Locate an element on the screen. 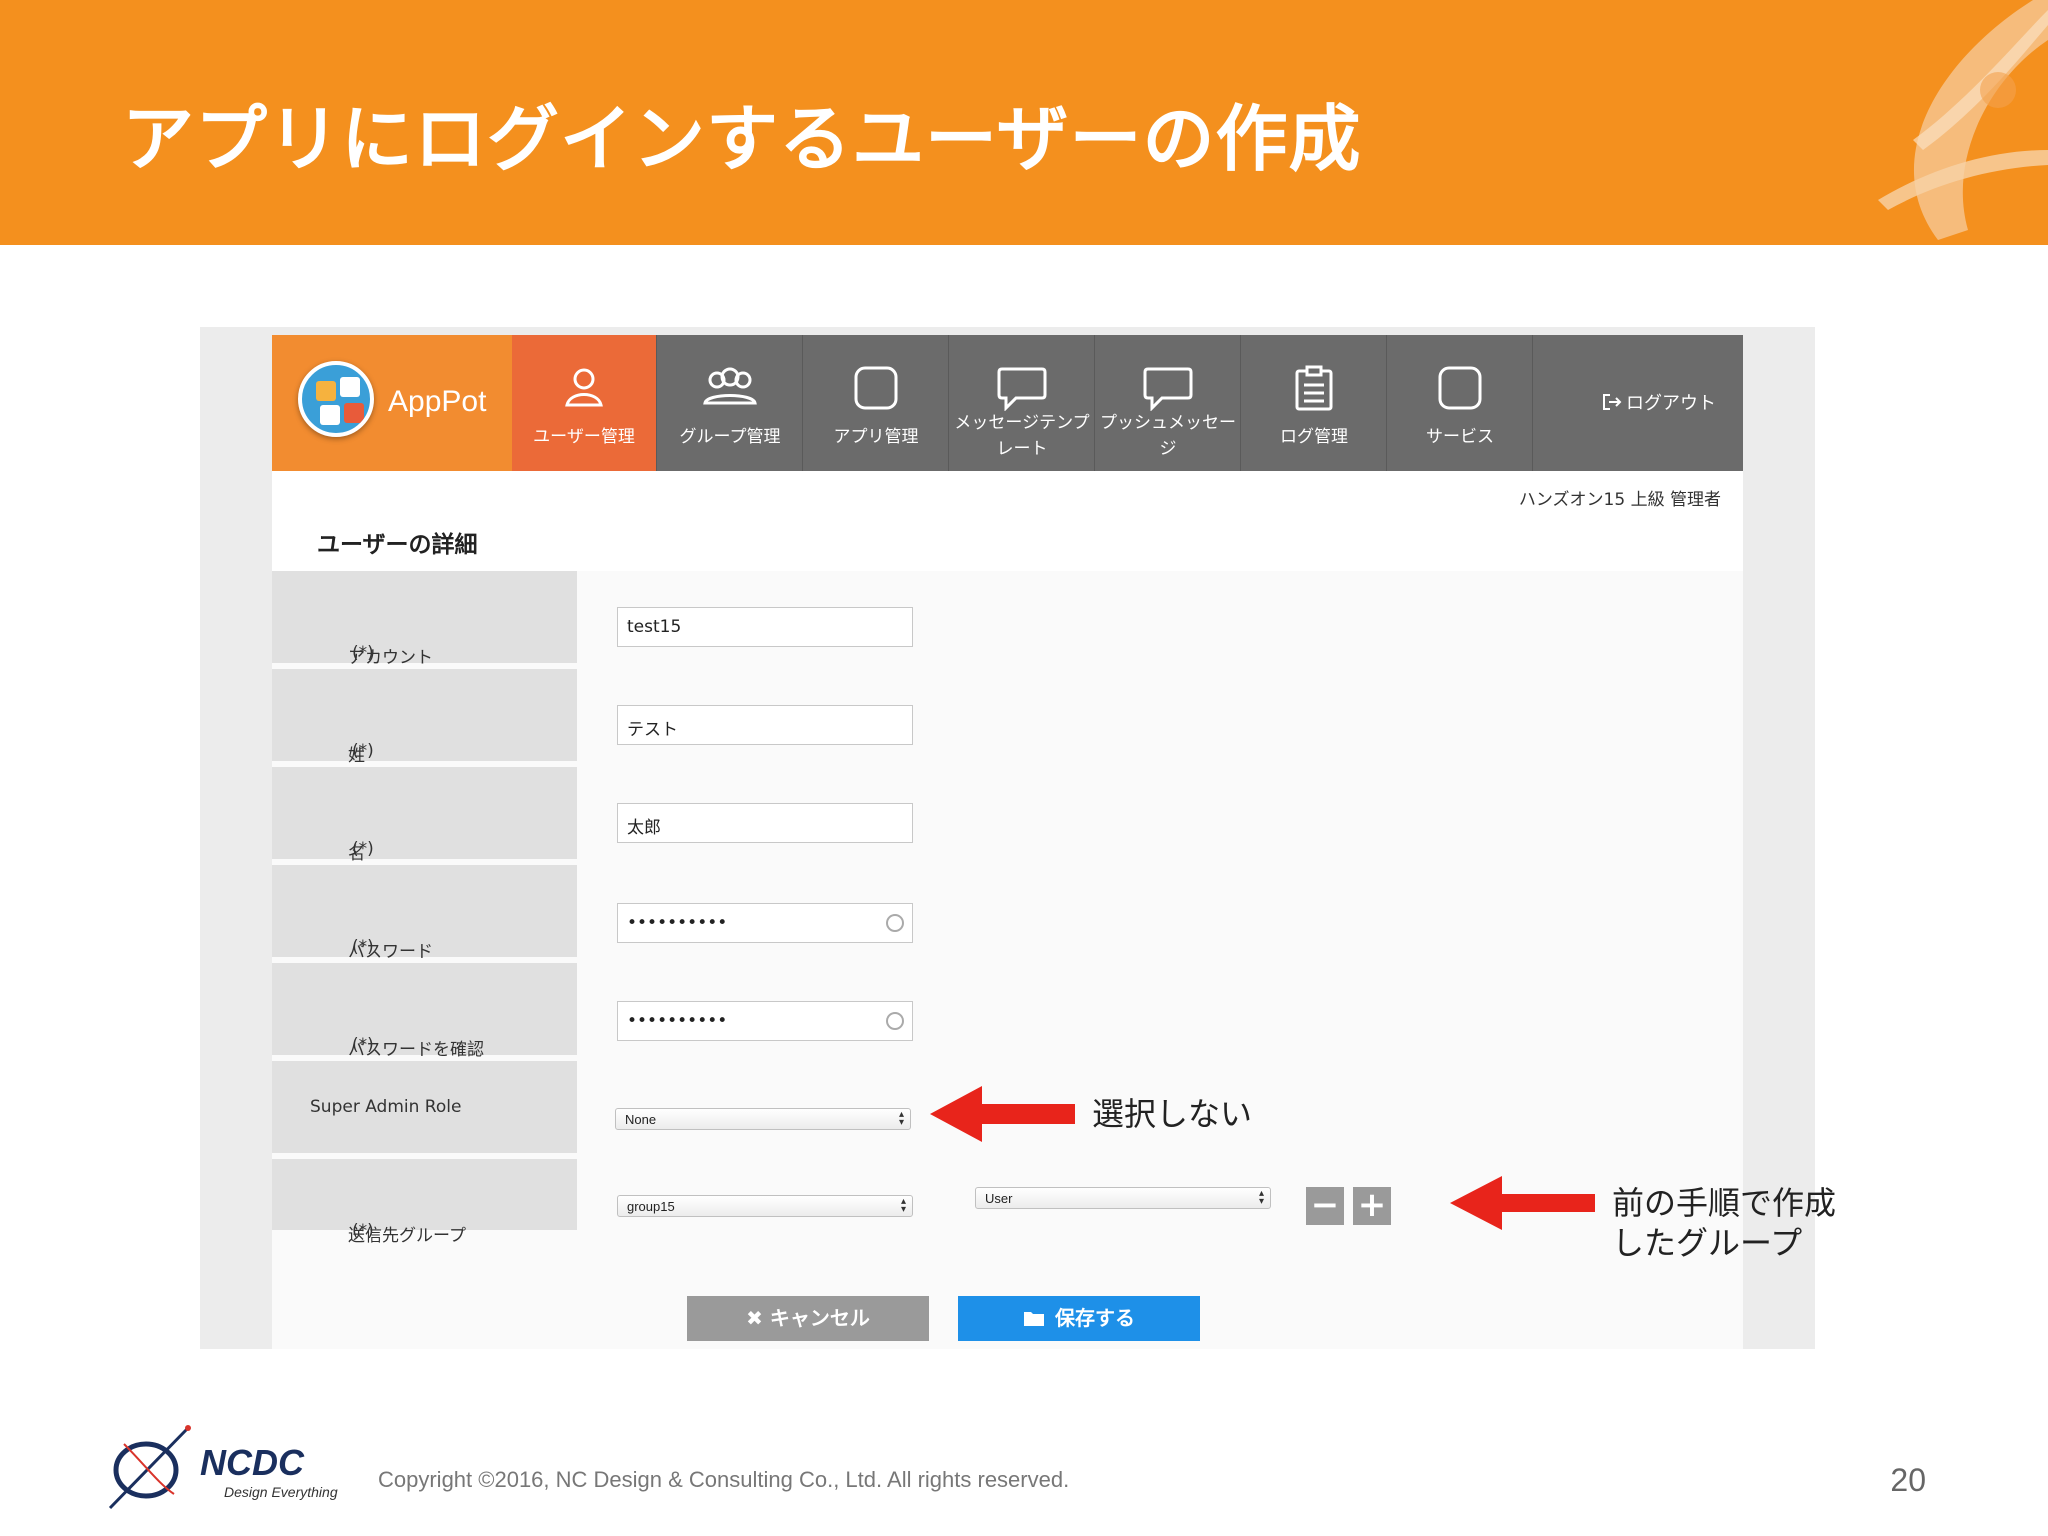  nav-user-management: ユーザー管理 is located at coordinates (584, 403).